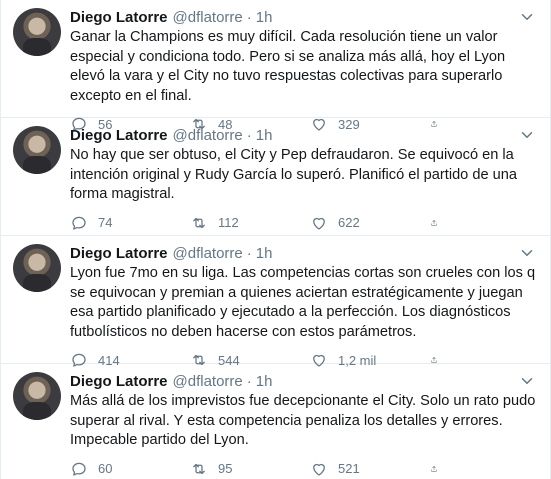 This screenshot has height=479, width=551. I want to click on tweet-actions: 60 95 521, so click(304, 469).